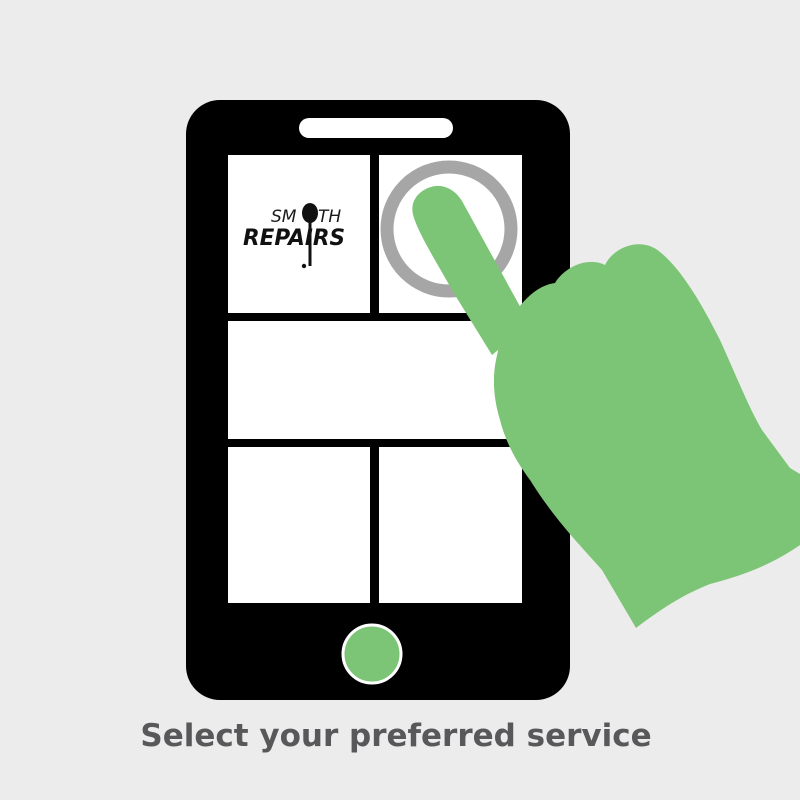 The image size is (800, 800). I want to click on instruction-caption: Select your preferred service, so click(396, 736).